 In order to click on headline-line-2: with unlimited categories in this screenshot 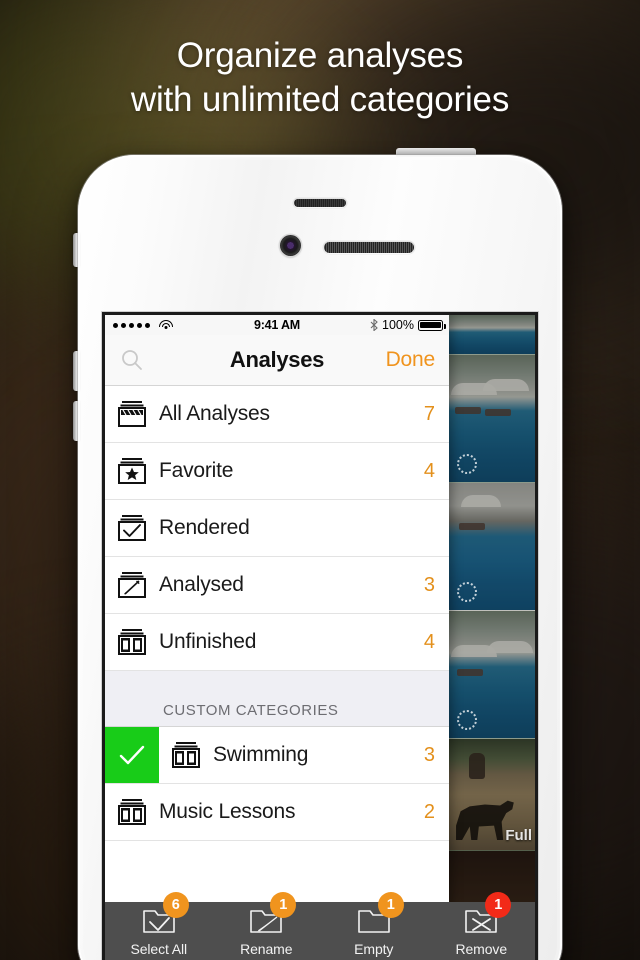, I will do `click(320, 99)`.